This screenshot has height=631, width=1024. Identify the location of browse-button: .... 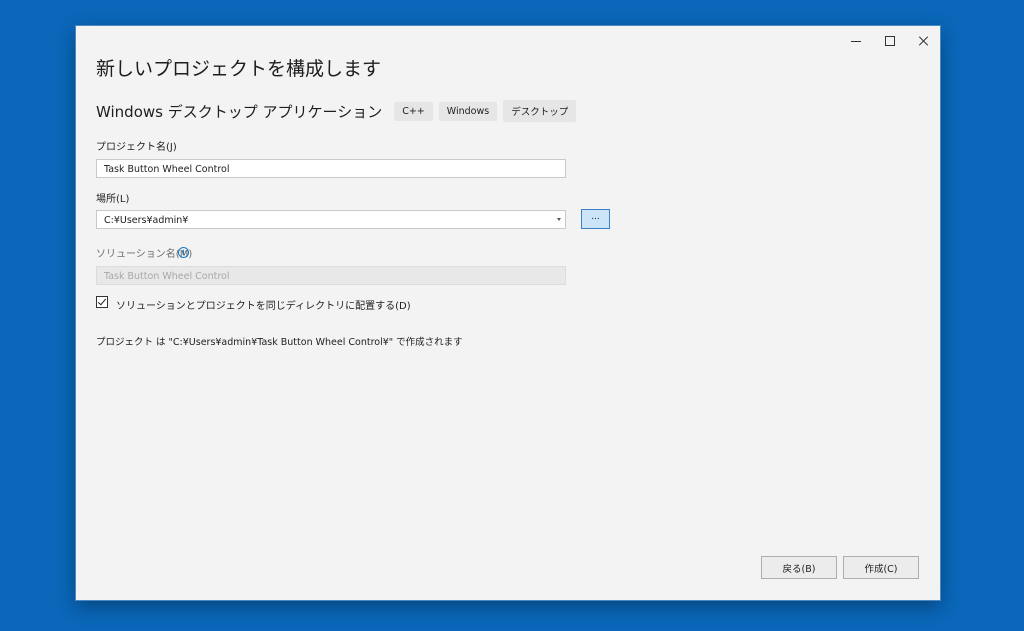
(595, 219).